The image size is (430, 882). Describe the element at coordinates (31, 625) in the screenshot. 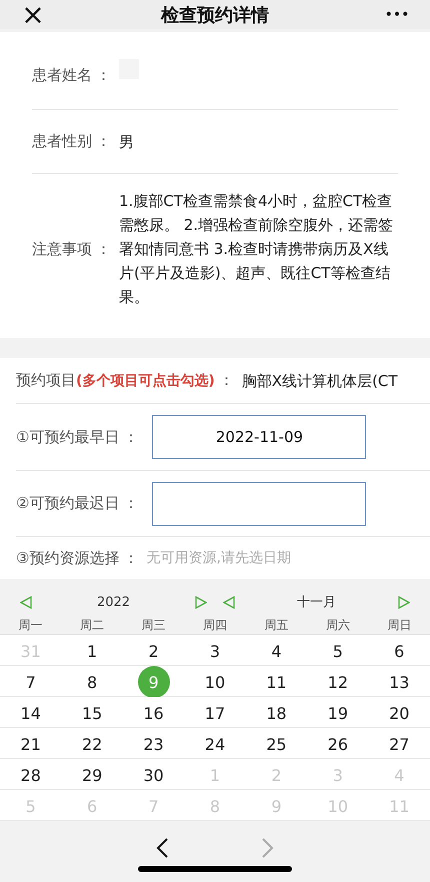

I see `weekday-label: 周一` at that location.